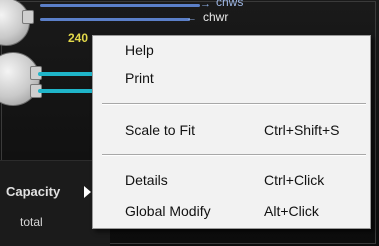  What do you see at coordinates (231, 78) in the screenshot?
I see `menu-item-print: Print` at bounding box center [231, 78].